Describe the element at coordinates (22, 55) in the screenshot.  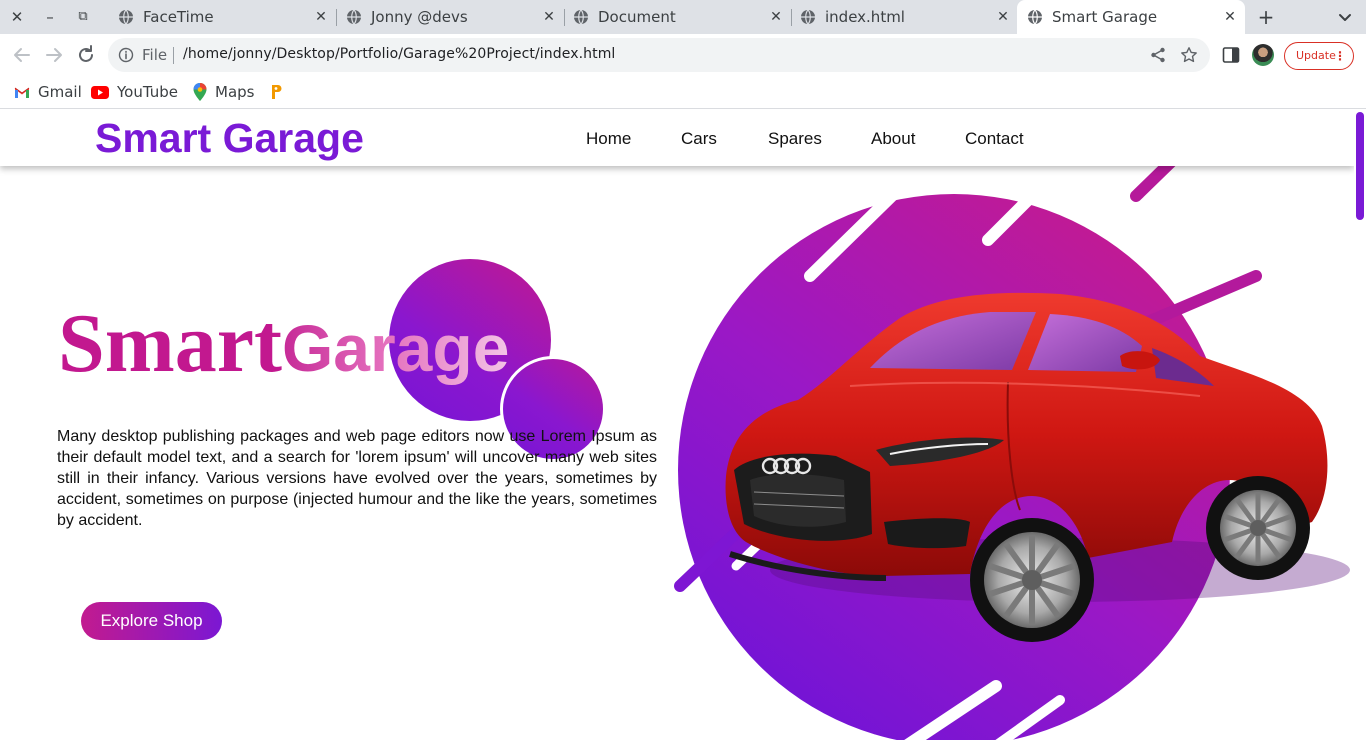
I see `back-arrow-icon` at that location.